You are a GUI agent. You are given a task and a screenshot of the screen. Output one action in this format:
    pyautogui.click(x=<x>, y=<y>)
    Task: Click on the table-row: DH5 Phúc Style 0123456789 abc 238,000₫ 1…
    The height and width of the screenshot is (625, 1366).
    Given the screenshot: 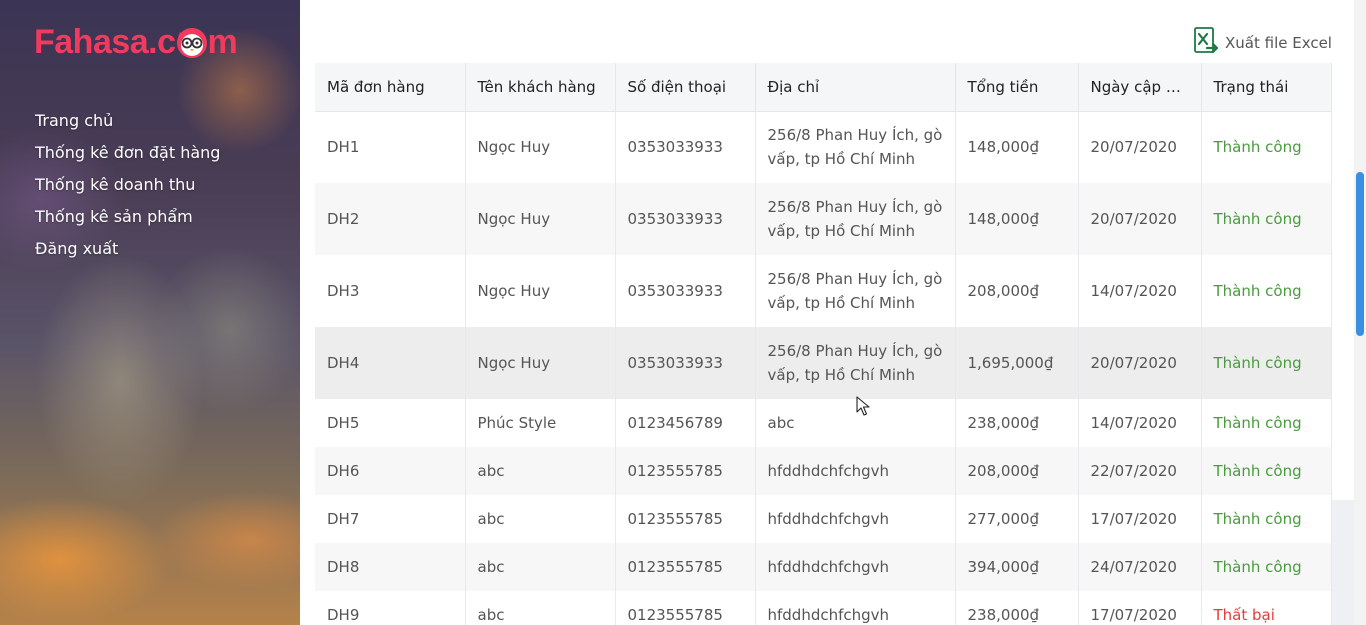 What is the action you would take?
    pyautogui.click(x=823, y=423)
    